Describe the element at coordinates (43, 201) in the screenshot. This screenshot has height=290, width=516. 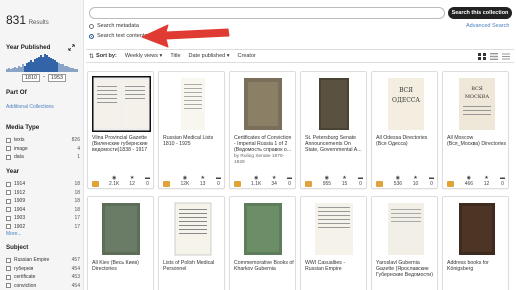
I see `facet-row-year: 1909 18` at that location.